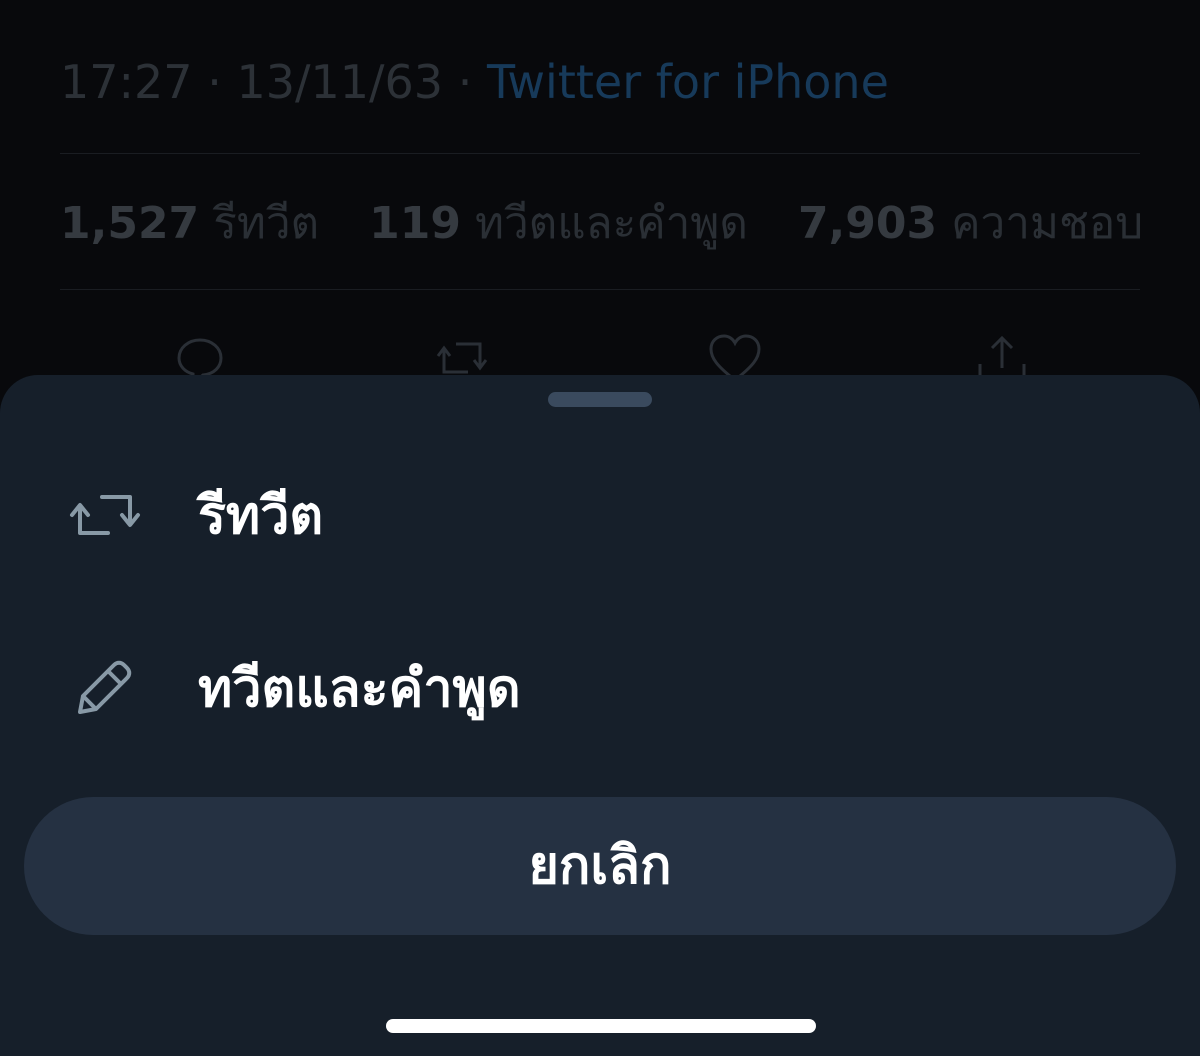 The image size is (1200, 1056). Describe the element at coordinates (359, 689) in the screenshot. I see `menu-item-label: ทวีตและคำพูด` at that location.